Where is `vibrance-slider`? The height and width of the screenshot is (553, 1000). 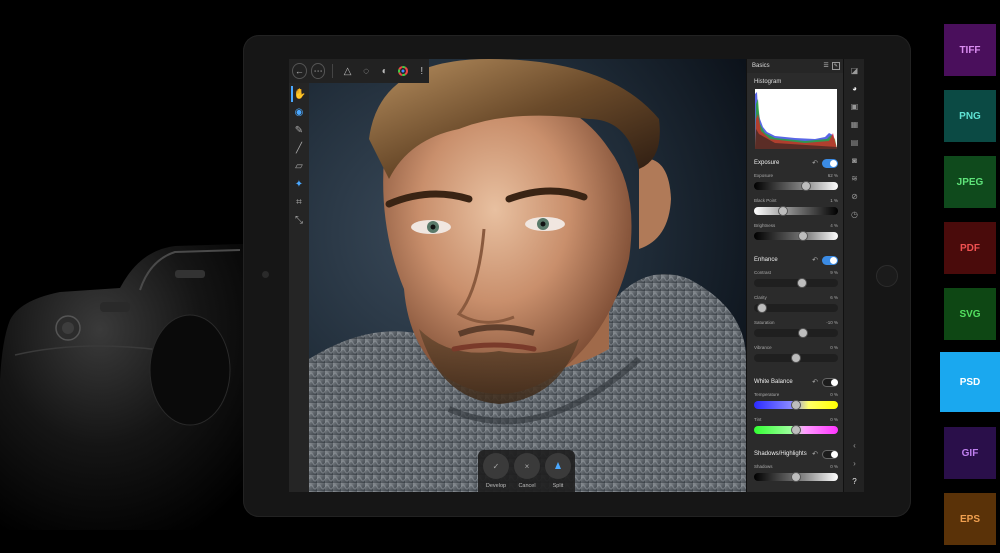
vibrance-slider is located at coordinates (796, 358).